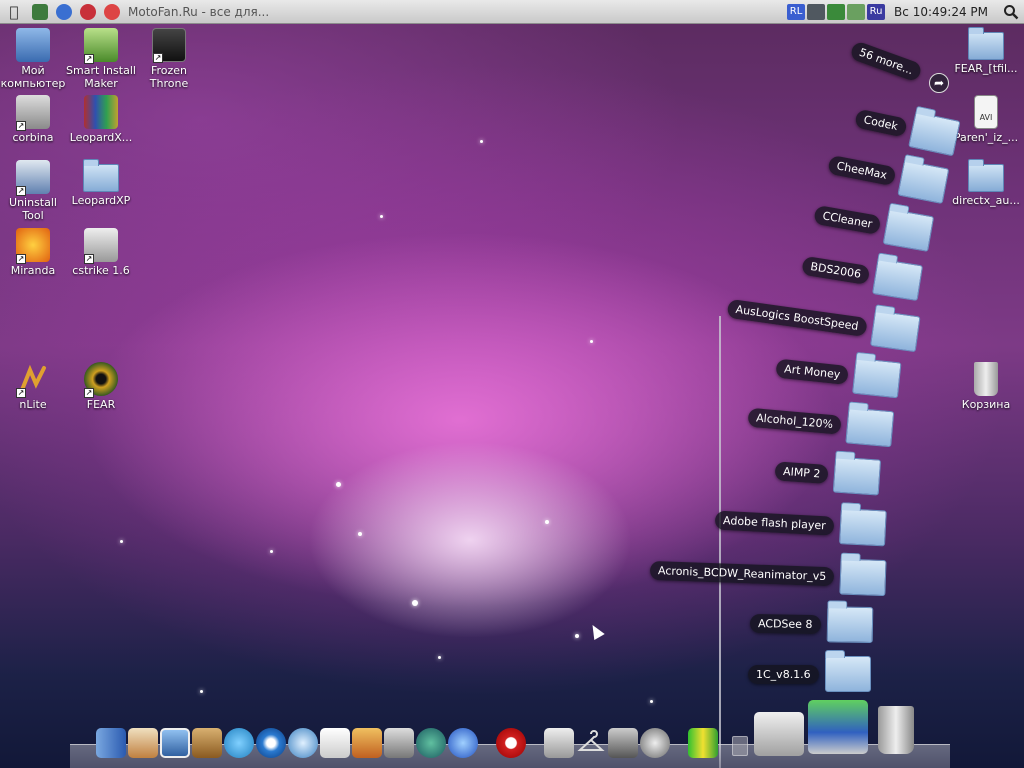 The height and width of the screenshot is (768, 1024). Describe the element at coordinates (816, 11) in the screenshot. I see `tray-app-icon` at that location.